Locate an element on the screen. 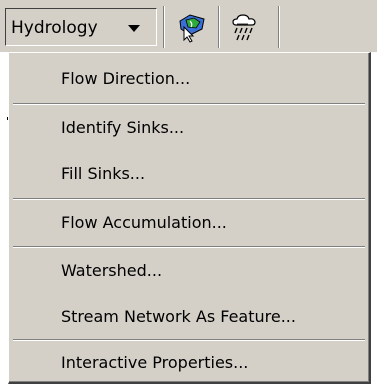 The height and width of the screenshot is (390, 377). rain-cloud-icon is located at coordinates (244, 27).